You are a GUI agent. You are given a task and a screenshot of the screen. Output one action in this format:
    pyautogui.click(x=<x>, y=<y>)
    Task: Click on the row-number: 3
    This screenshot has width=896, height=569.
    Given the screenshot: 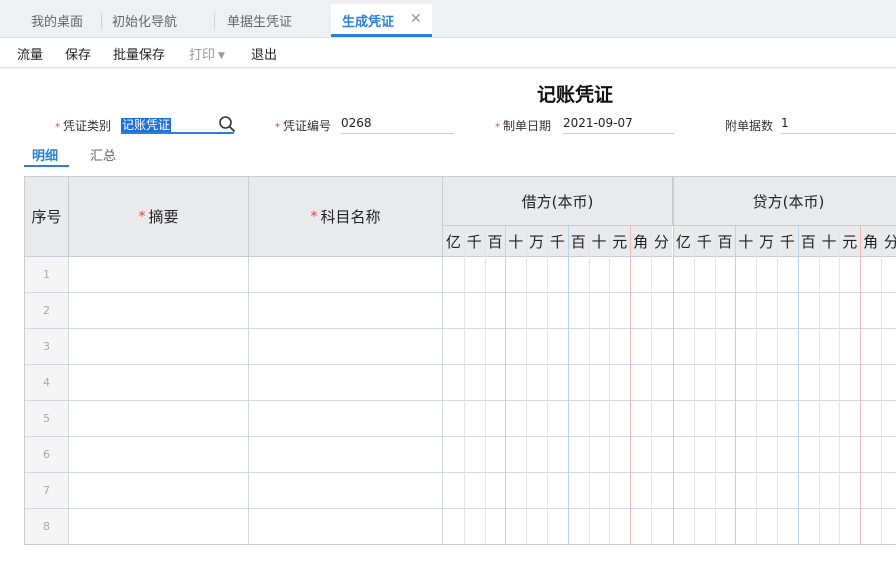 What is the action you would take?
    pyautogui.click(x=47, y=347)
    